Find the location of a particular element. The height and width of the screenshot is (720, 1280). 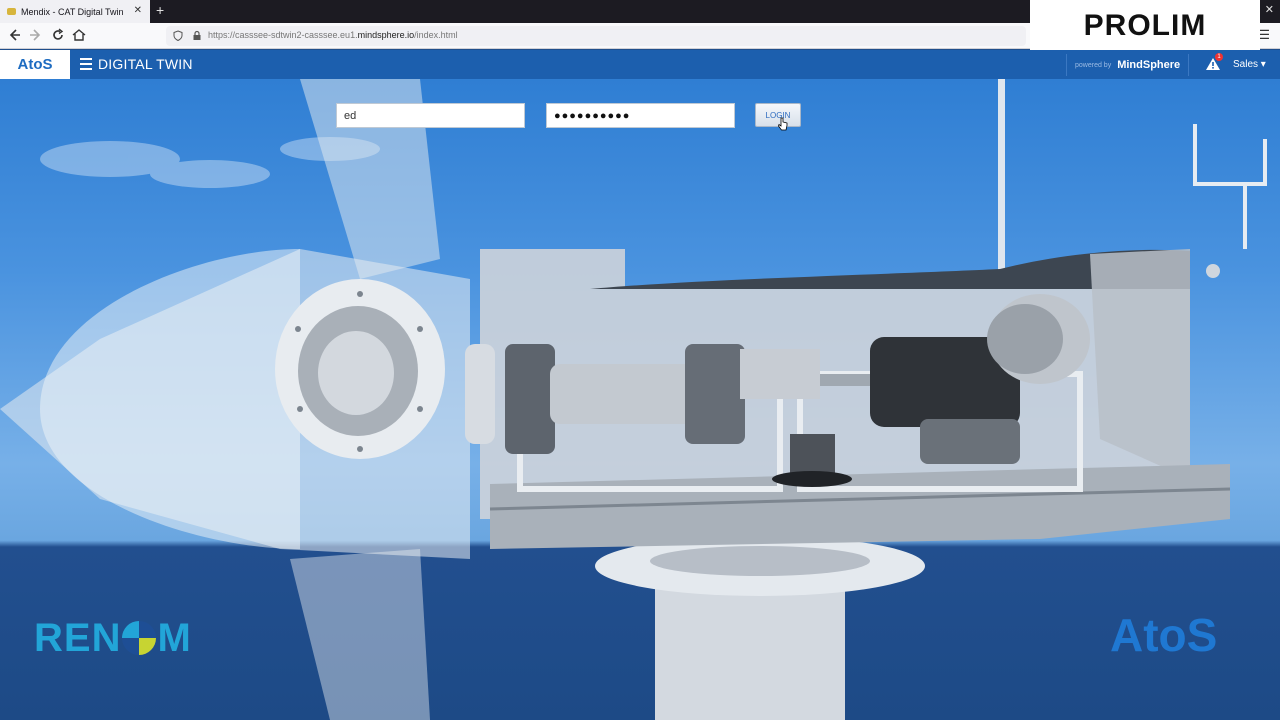

username-input is located at coordinates (430, 115).